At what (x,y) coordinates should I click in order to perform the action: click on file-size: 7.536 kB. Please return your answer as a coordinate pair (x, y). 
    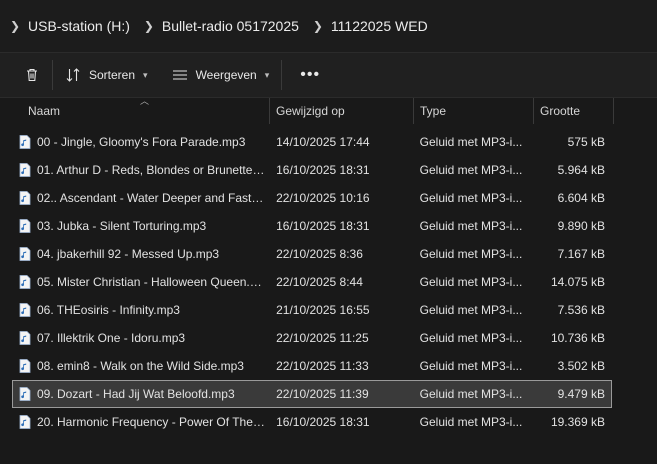
    Looking at the image, I should click on (581, 310).